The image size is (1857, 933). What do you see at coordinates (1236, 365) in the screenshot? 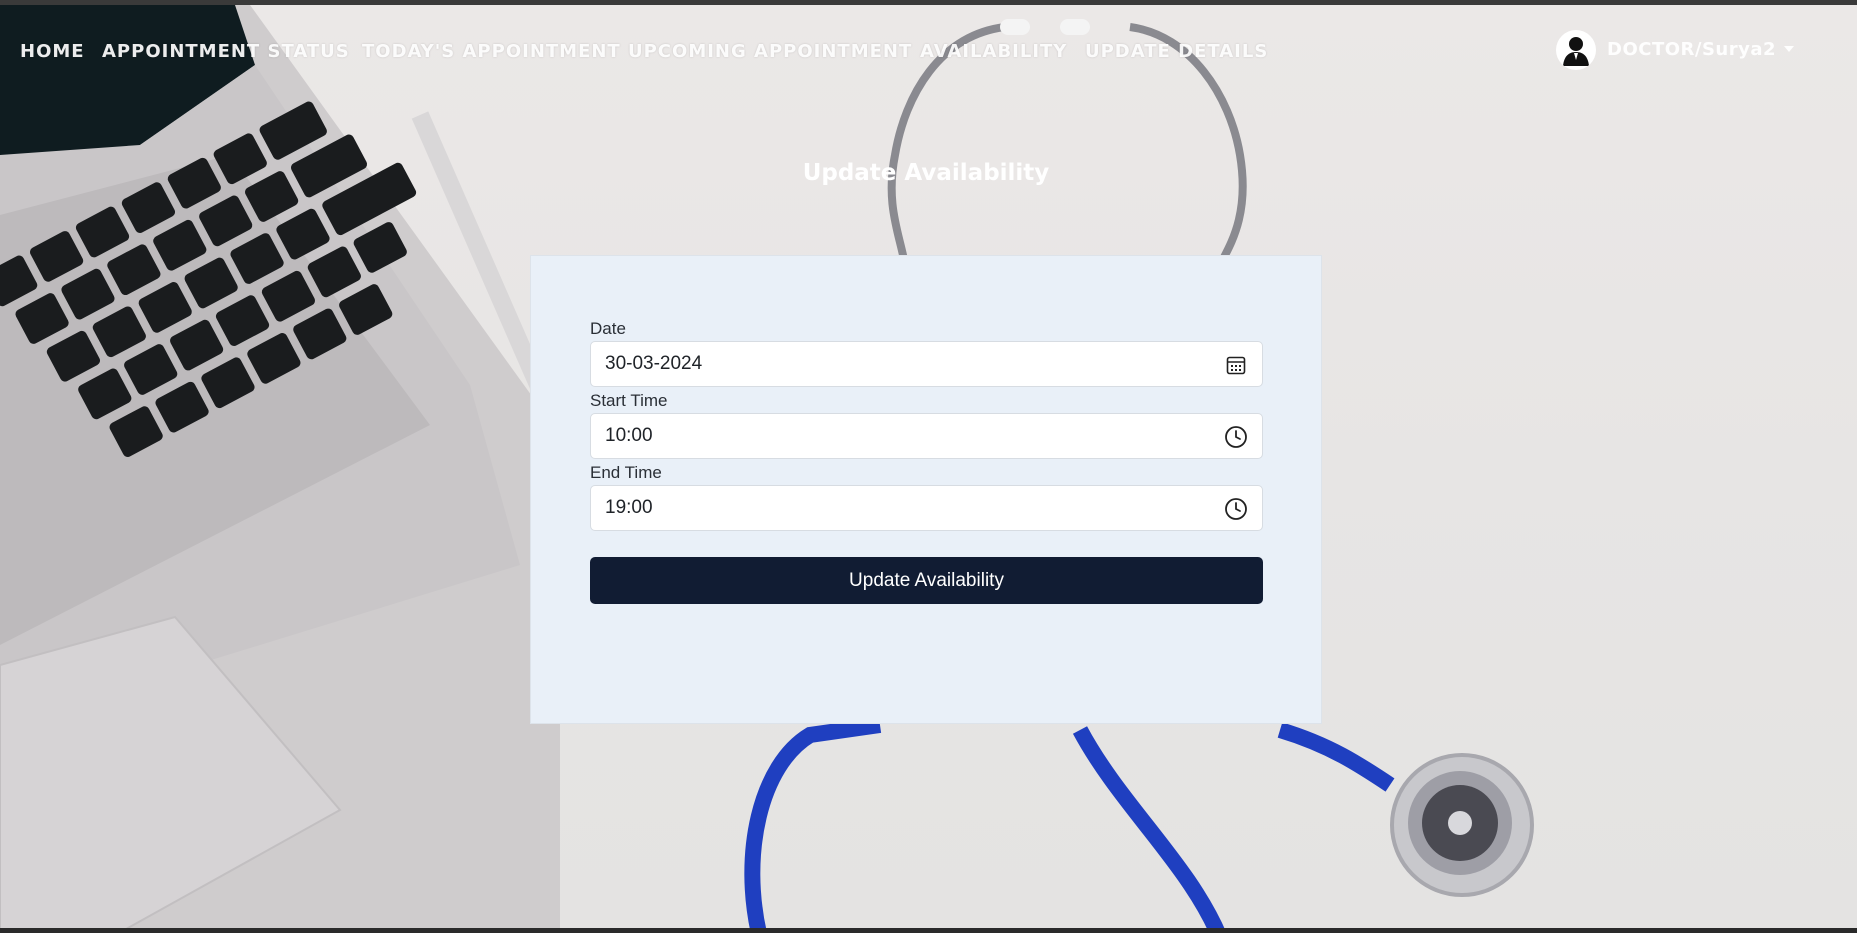
I see `calendar-icon` at bounding box center [1236, 365].